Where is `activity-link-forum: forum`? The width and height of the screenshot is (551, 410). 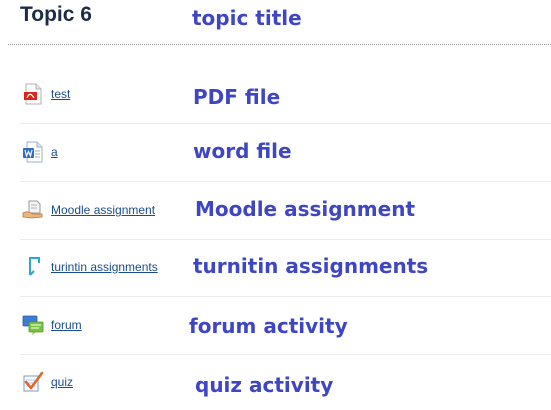
activity-link-forum: forum is located at coordinates (66, 325).